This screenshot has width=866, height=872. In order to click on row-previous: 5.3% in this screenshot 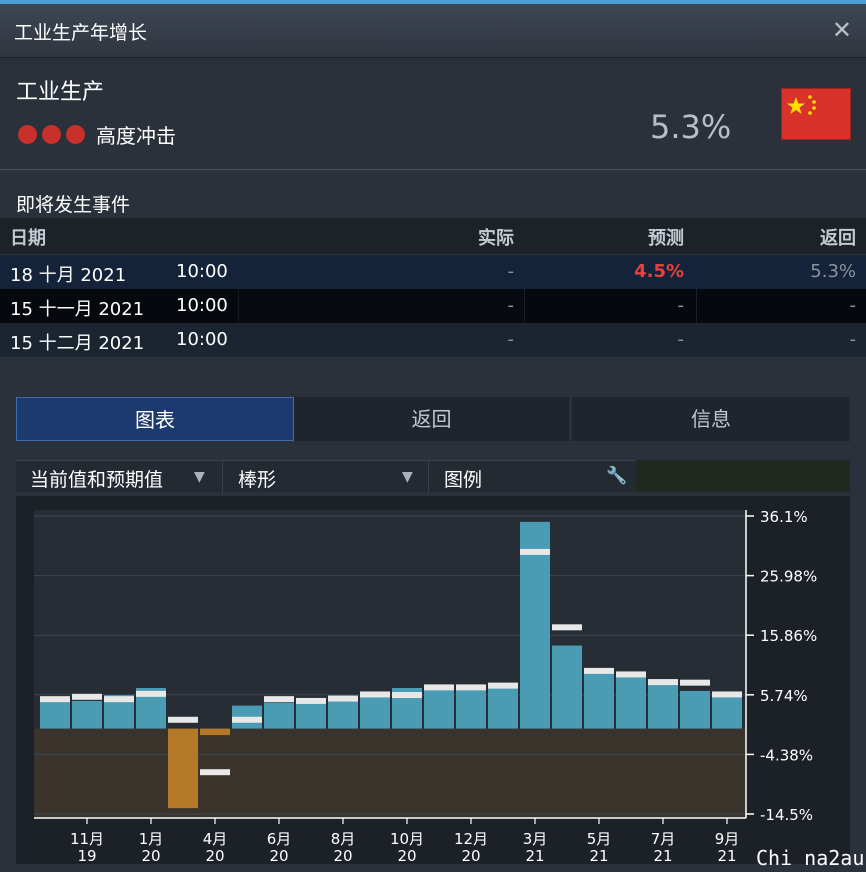, I will do `click(833, 271)`.